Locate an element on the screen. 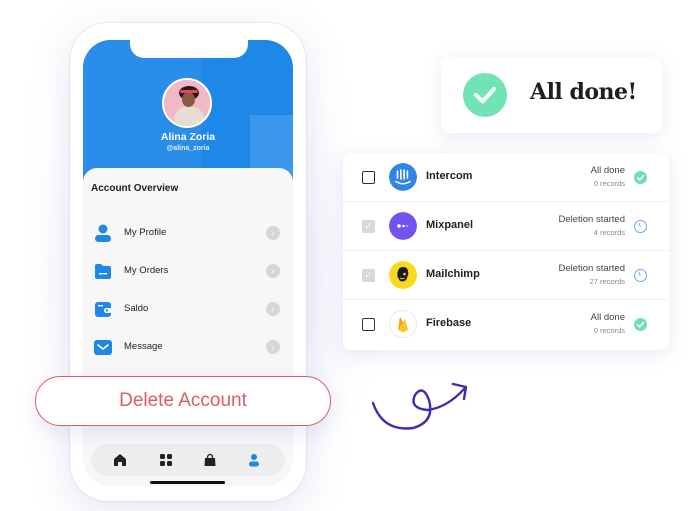 Image resolution: width=700 pixels, height=511 pixels. phone-notch is located at coordinates (189, 49).